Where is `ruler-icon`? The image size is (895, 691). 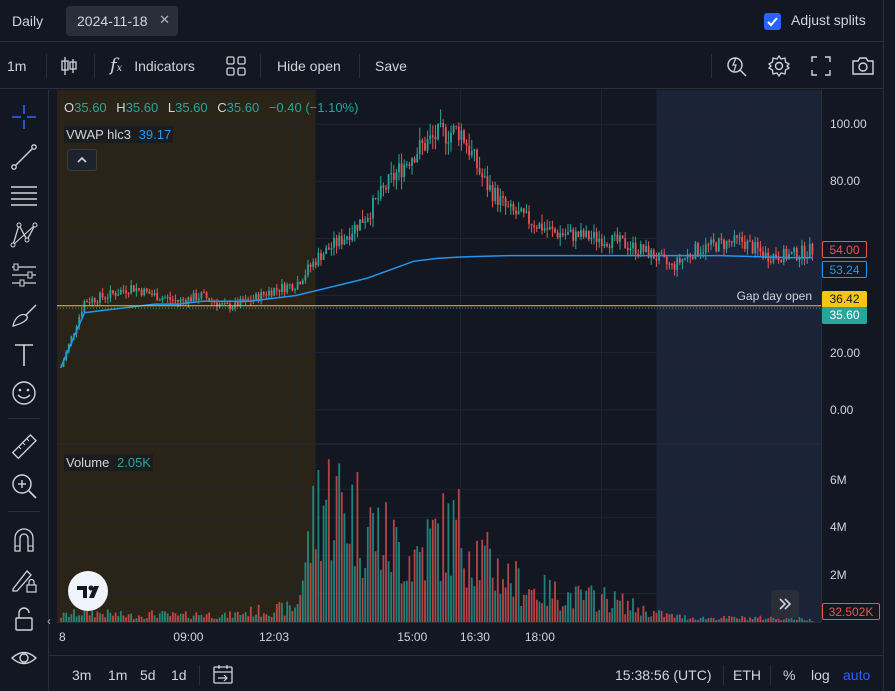 ruler-icon is located at coordinates (24, 447).